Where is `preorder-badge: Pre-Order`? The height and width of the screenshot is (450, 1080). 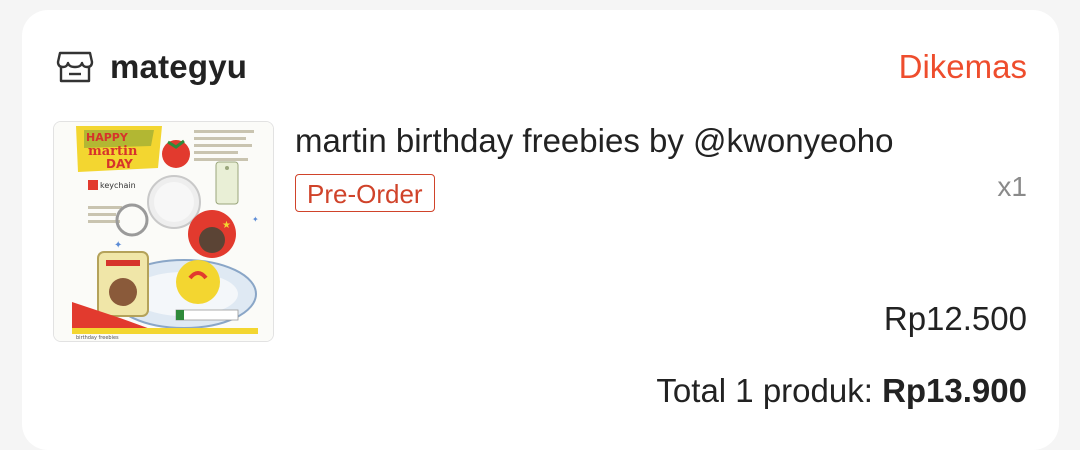
preorder-badge: Pre-Order is located at coordinates (365, 193).